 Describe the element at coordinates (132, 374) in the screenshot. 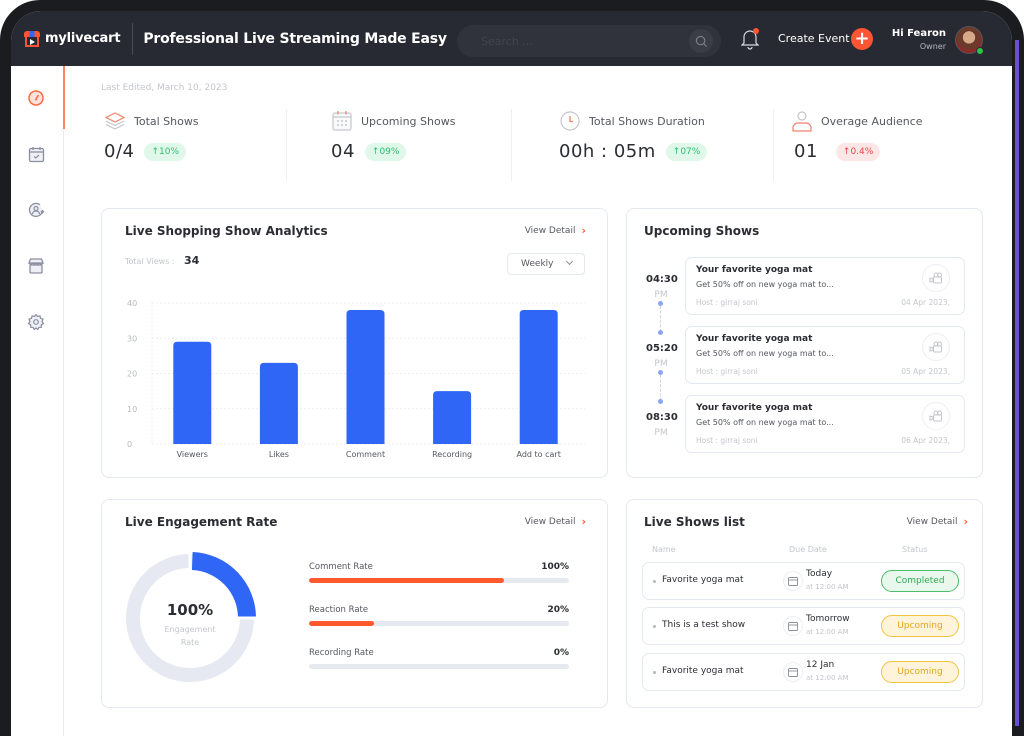

I see `y-tick-label: 20` at that location.